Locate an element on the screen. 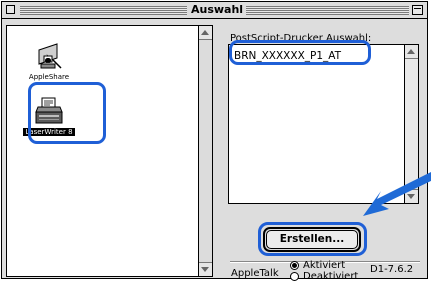 This screenshot has height=282, width=431. laserwriter-highlight-frame is located at coordinates (67, 113).